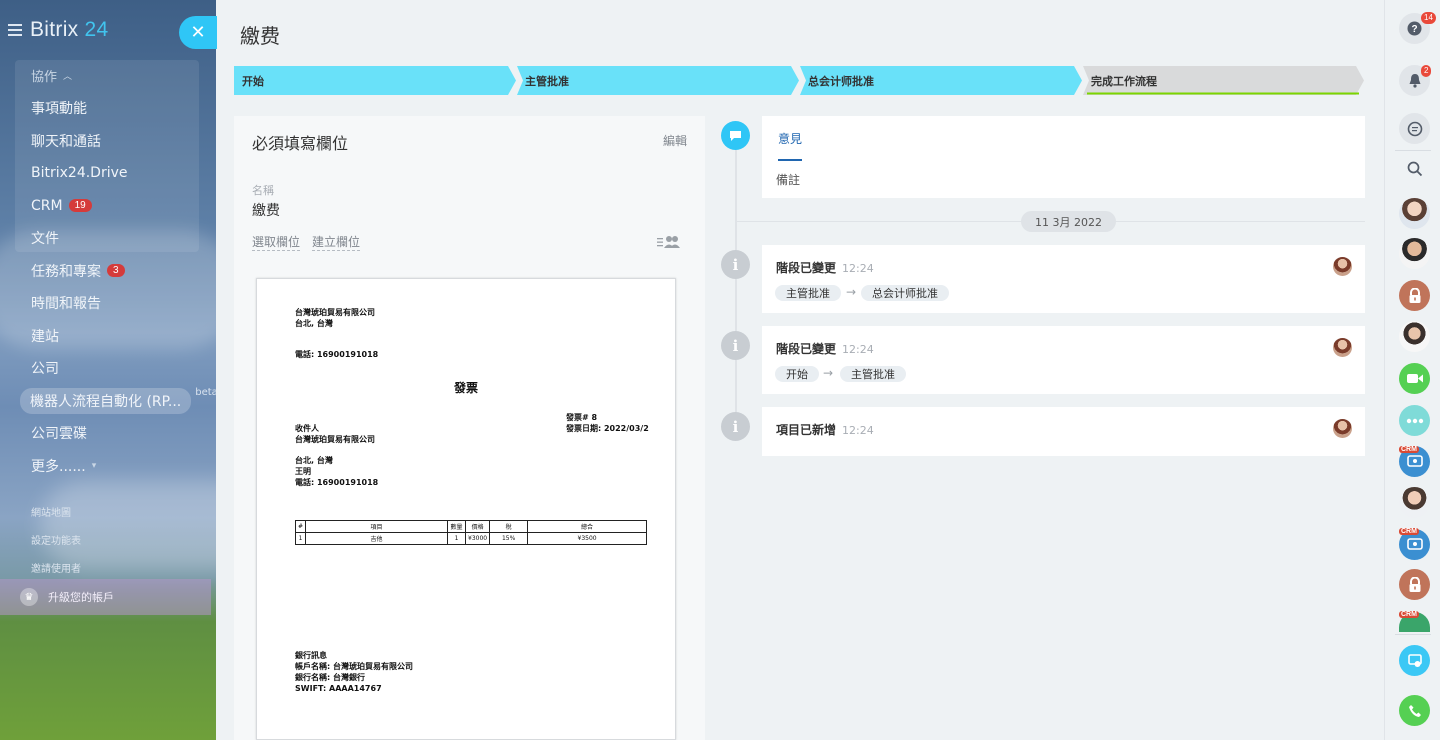  Describe the element at coordinates (1414, 420) in the screenshot. I see `open-channel-icon` at that location.